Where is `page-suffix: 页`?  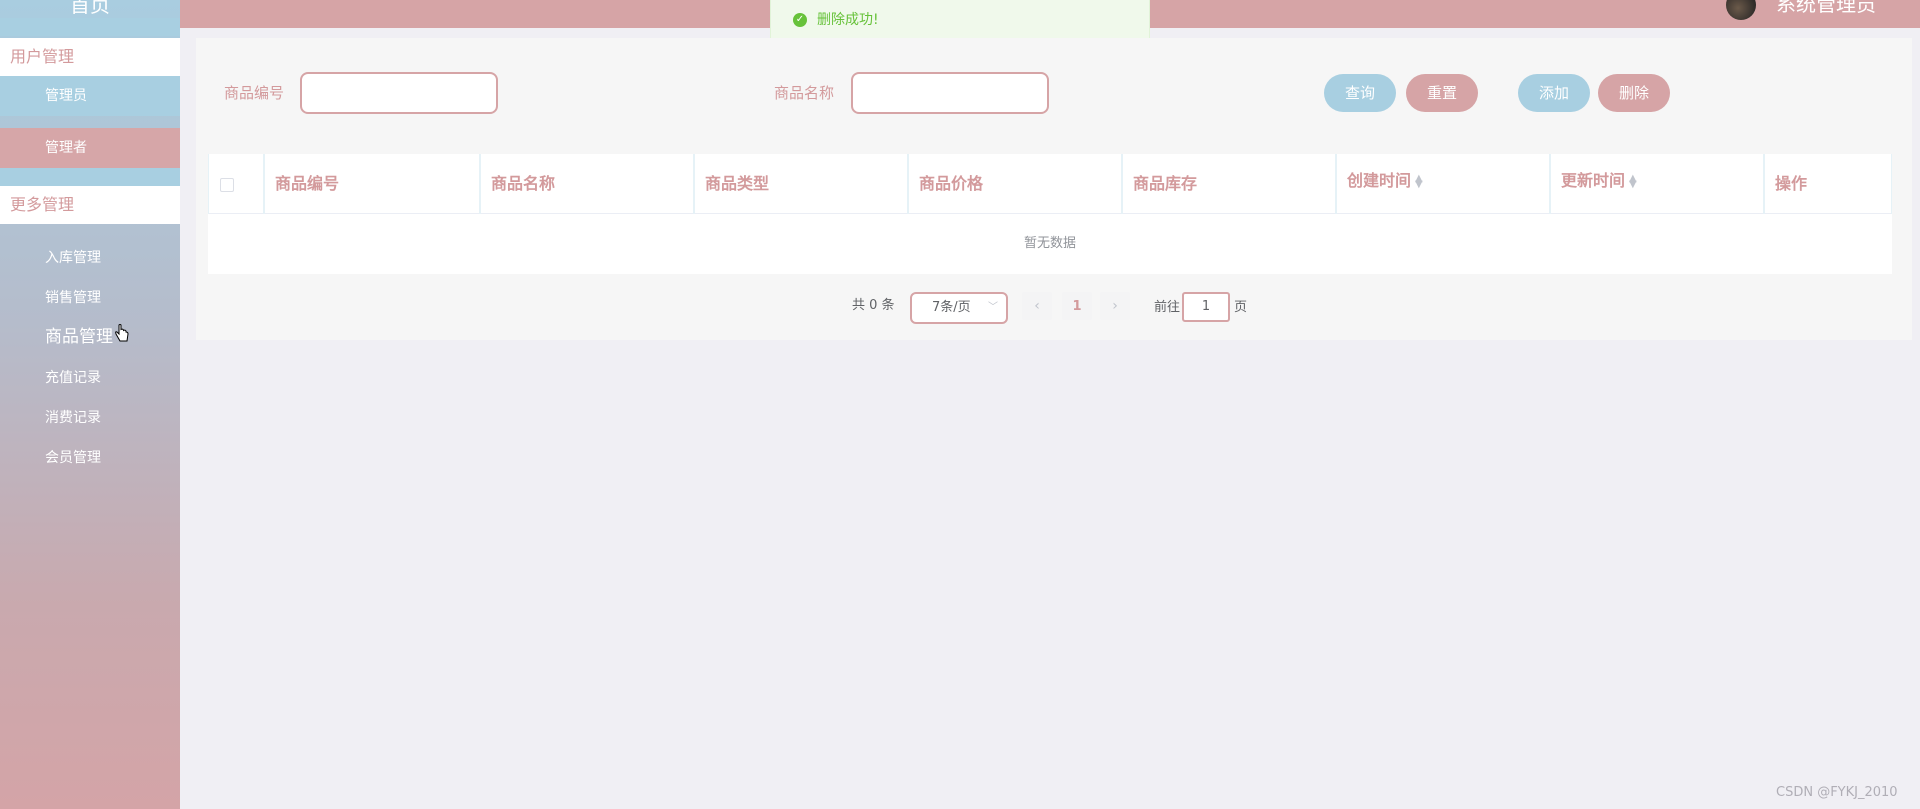
page-suffix: 页 is located at coordinates (1241, 307).